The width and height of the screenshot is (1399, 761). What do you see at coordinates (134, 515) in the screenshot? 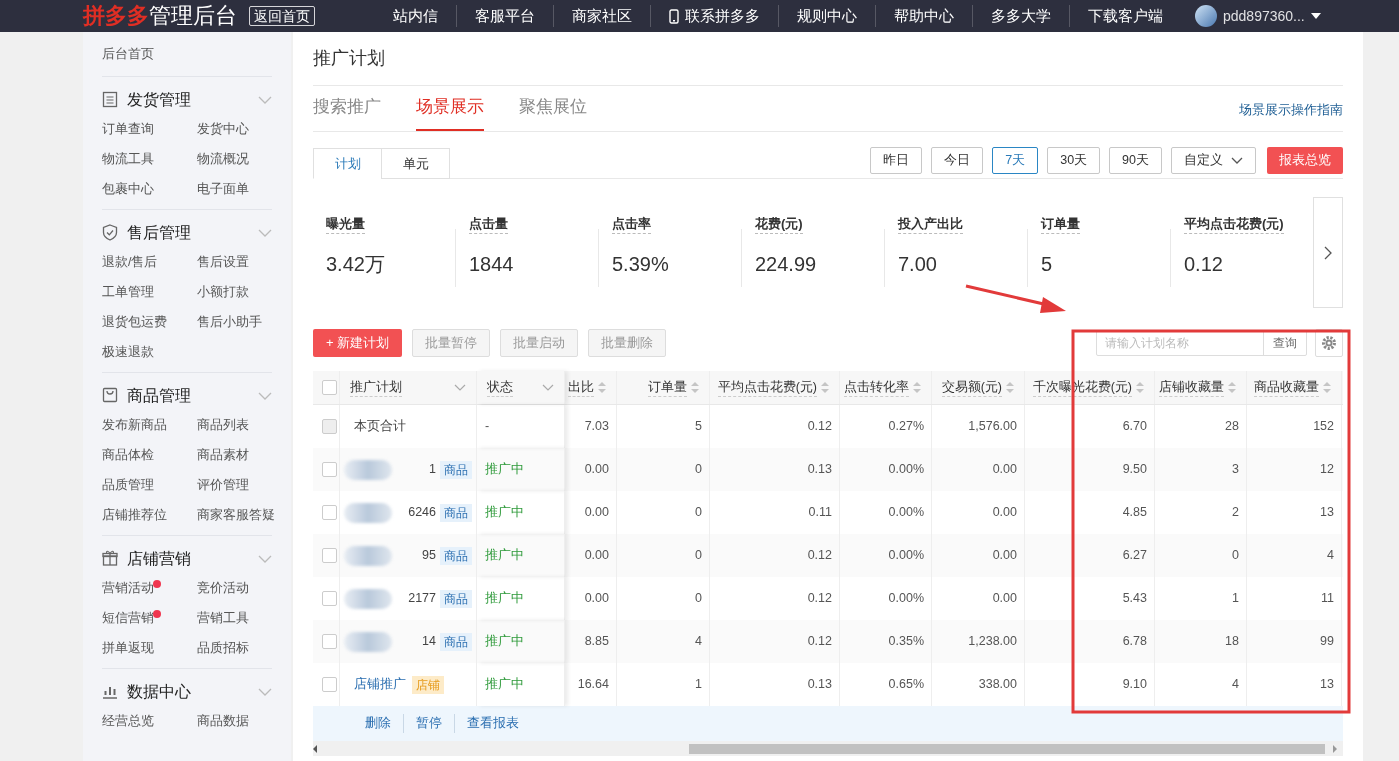
I see `sidebar-link: 店铺推荐位` at bounding box center [134, 515].